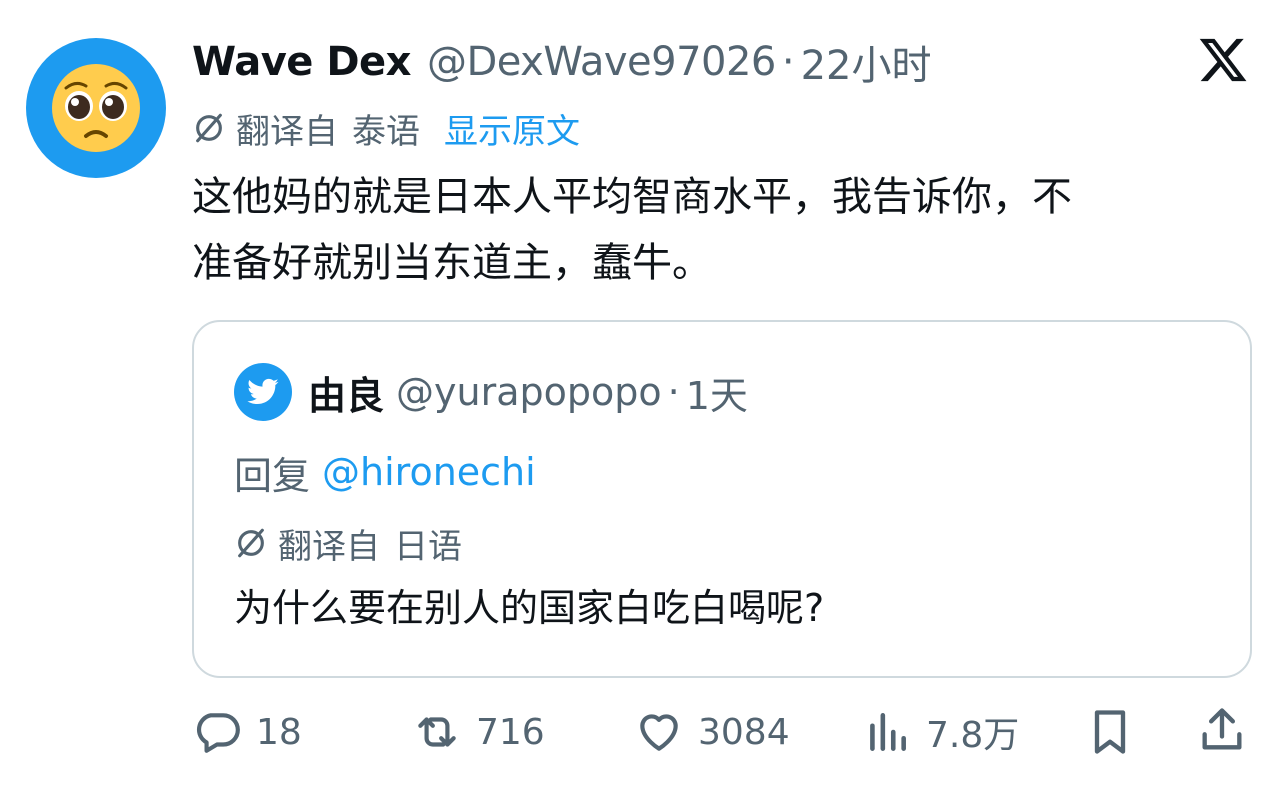  I want to click on twitter-bird-icon, so click(263, 391).